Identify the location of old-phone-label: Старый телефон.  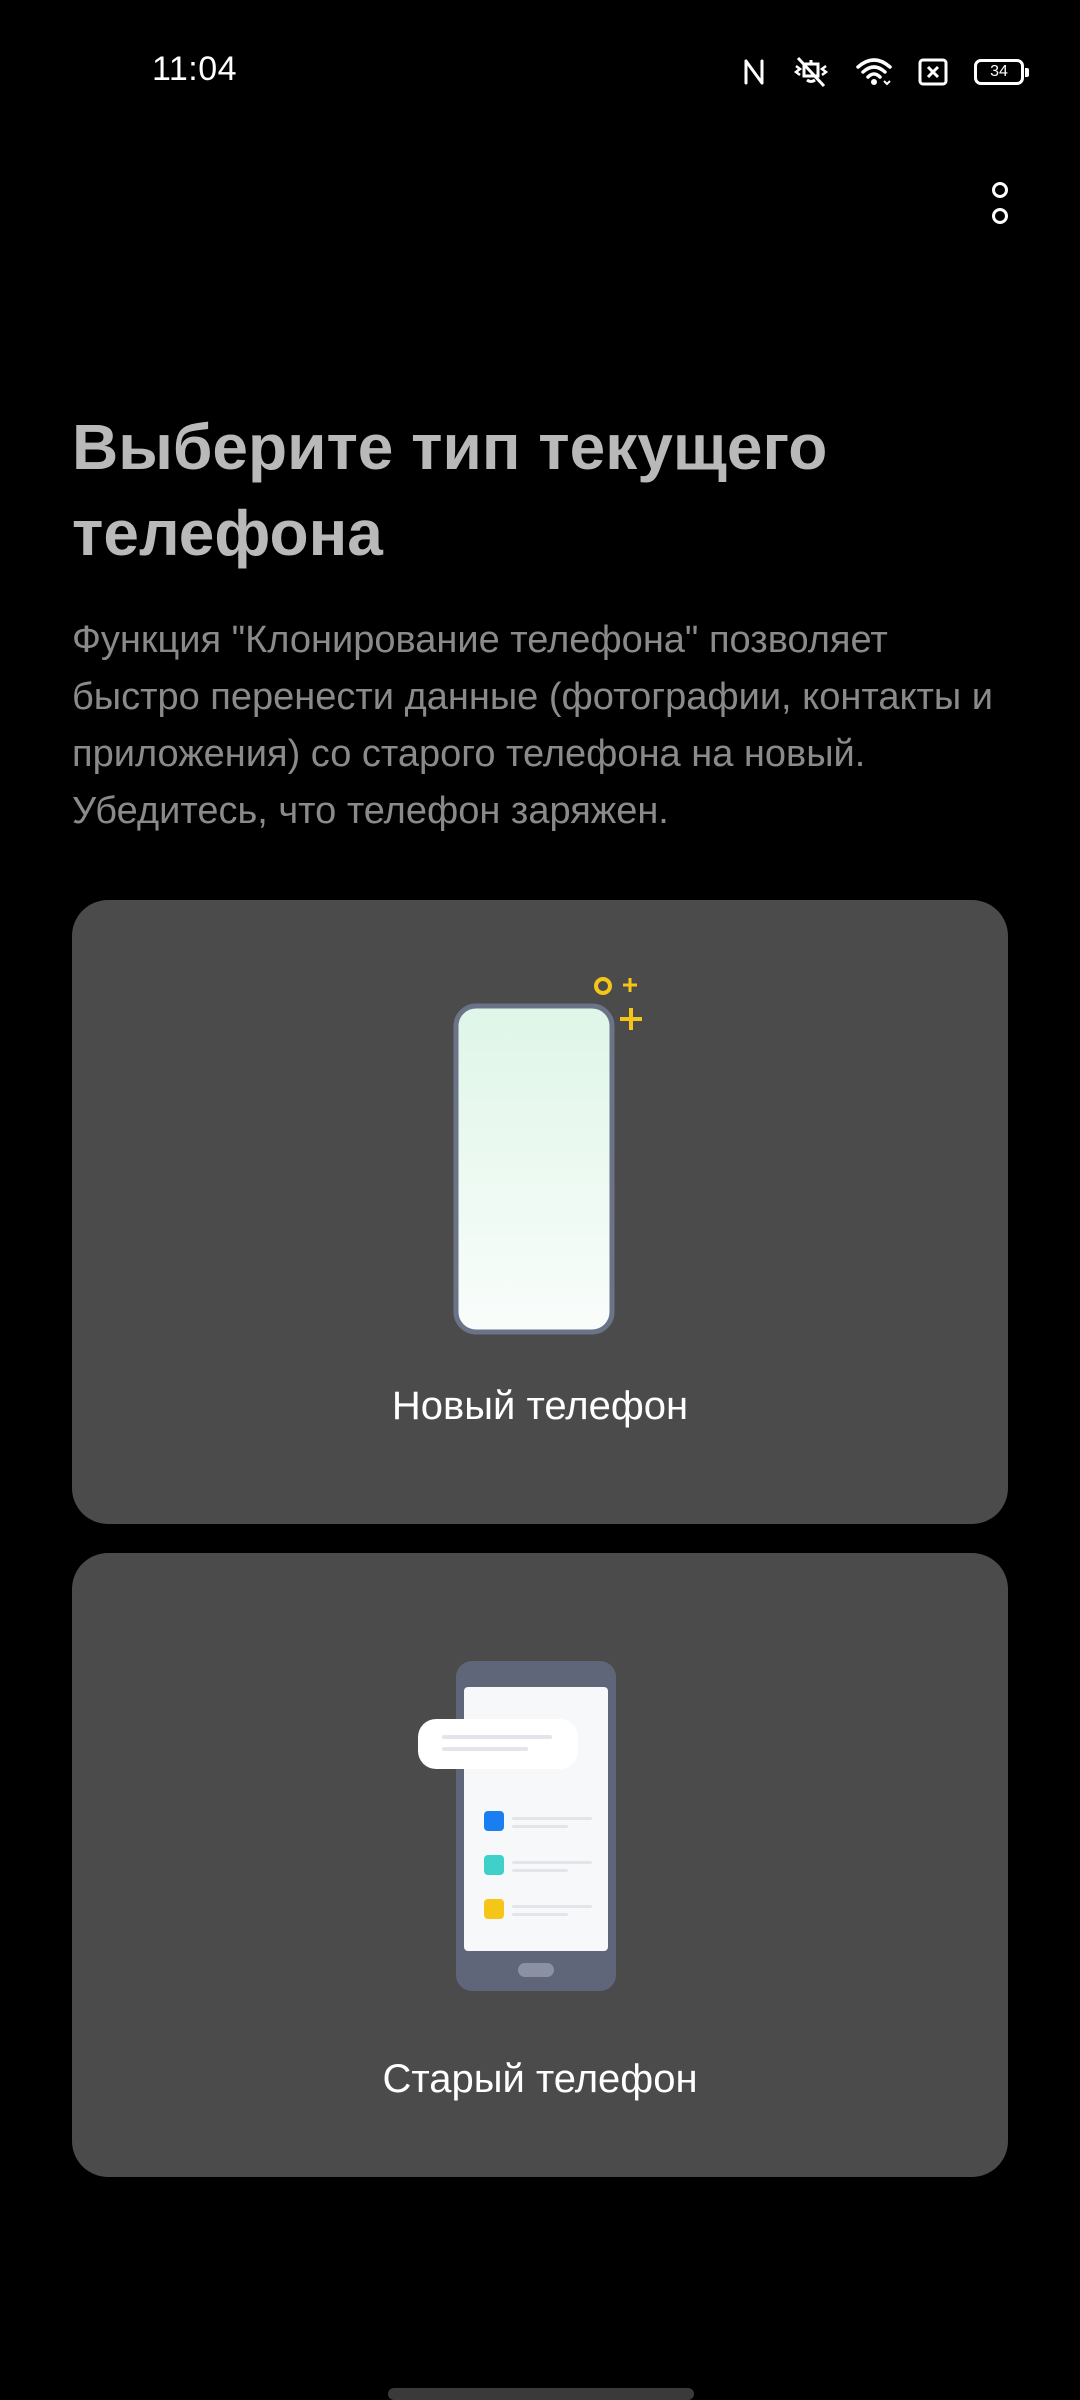
(540, 2079).